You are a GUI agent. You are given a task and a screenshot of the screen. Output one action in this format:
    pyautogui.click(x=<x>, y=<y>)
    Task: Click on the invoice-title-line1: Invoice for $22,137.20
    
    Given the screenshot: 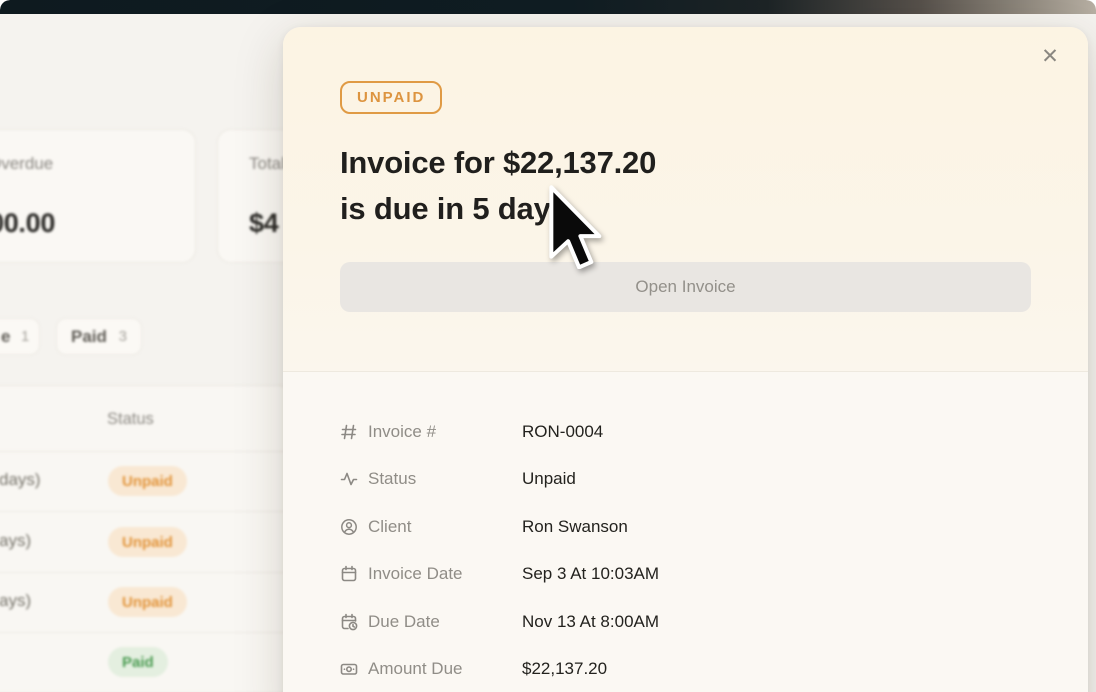 What is the action you would take?
    pyautogui.click(x=498, y=162)
    